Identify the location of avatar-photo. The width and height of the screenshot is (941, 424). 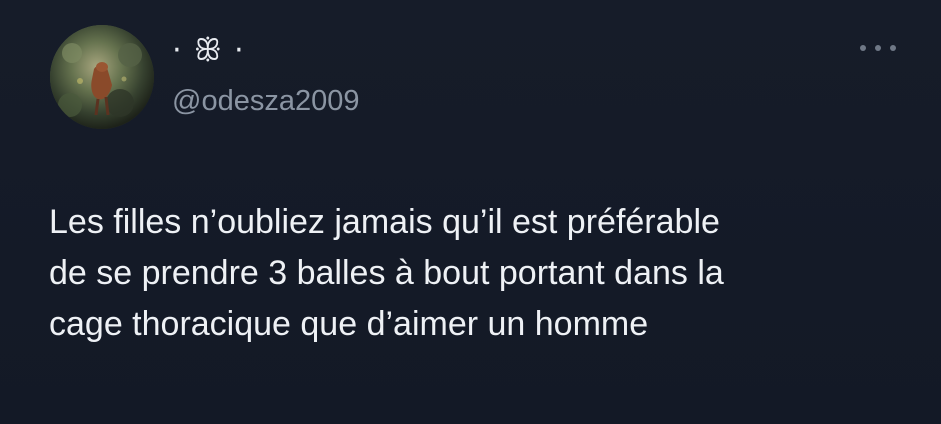
(102, 77).